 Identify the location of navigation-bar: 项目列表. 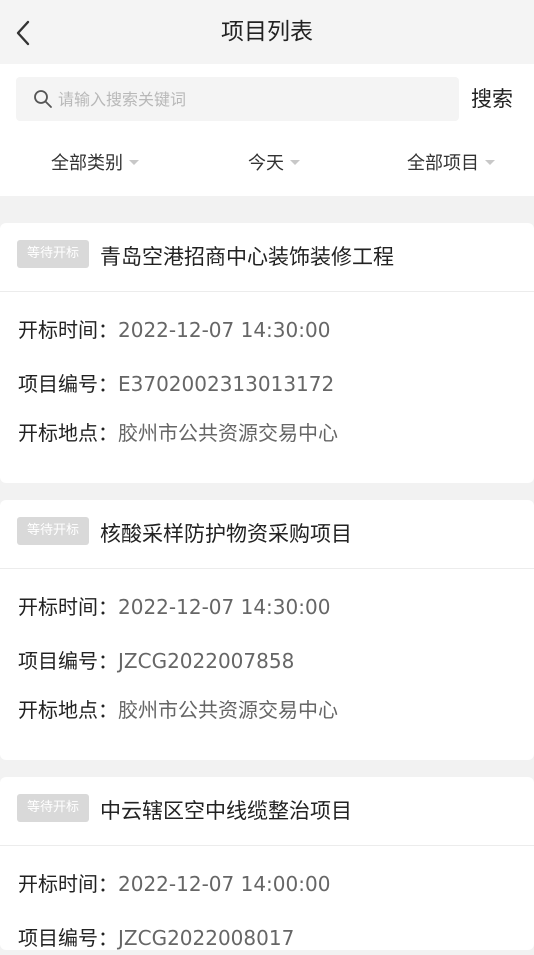
(267, 32).